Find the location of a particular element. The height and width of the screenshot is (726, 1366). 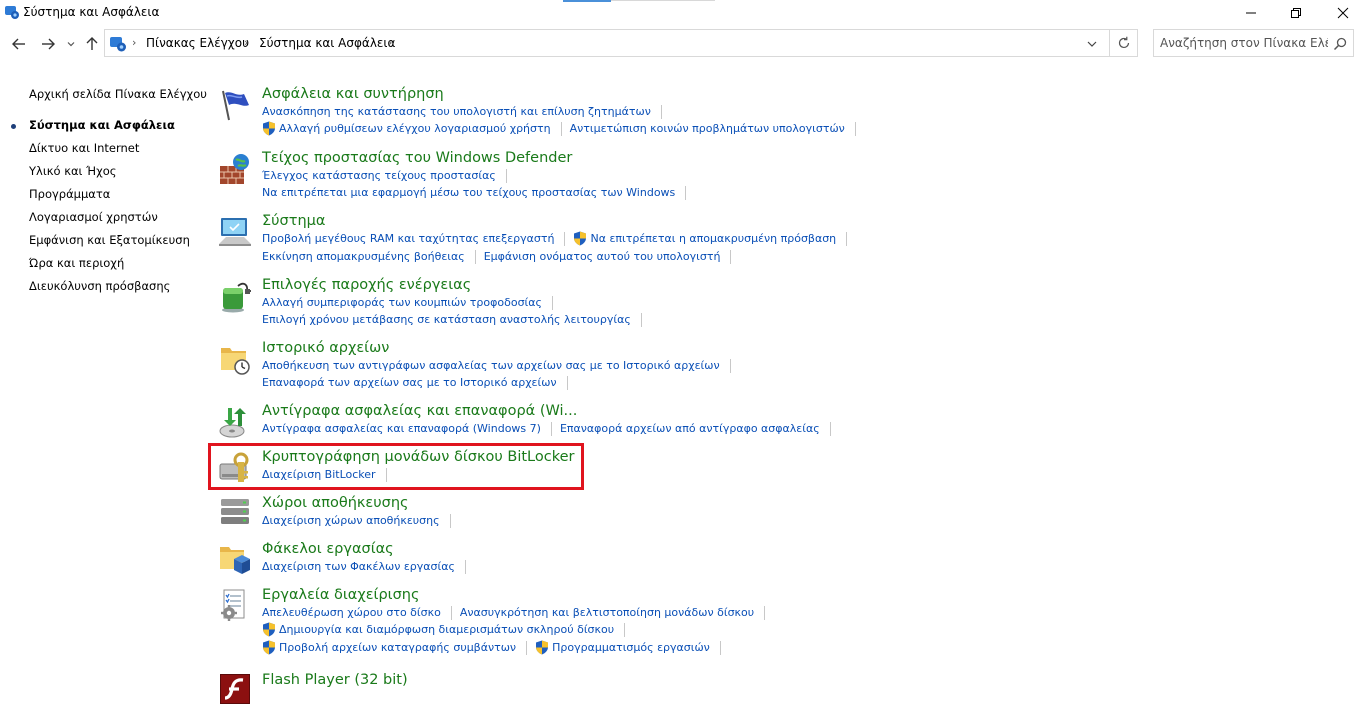

task-link: Προβολή αρχείων καταγραφής συμβάντων is located at coordinates (389, 647).